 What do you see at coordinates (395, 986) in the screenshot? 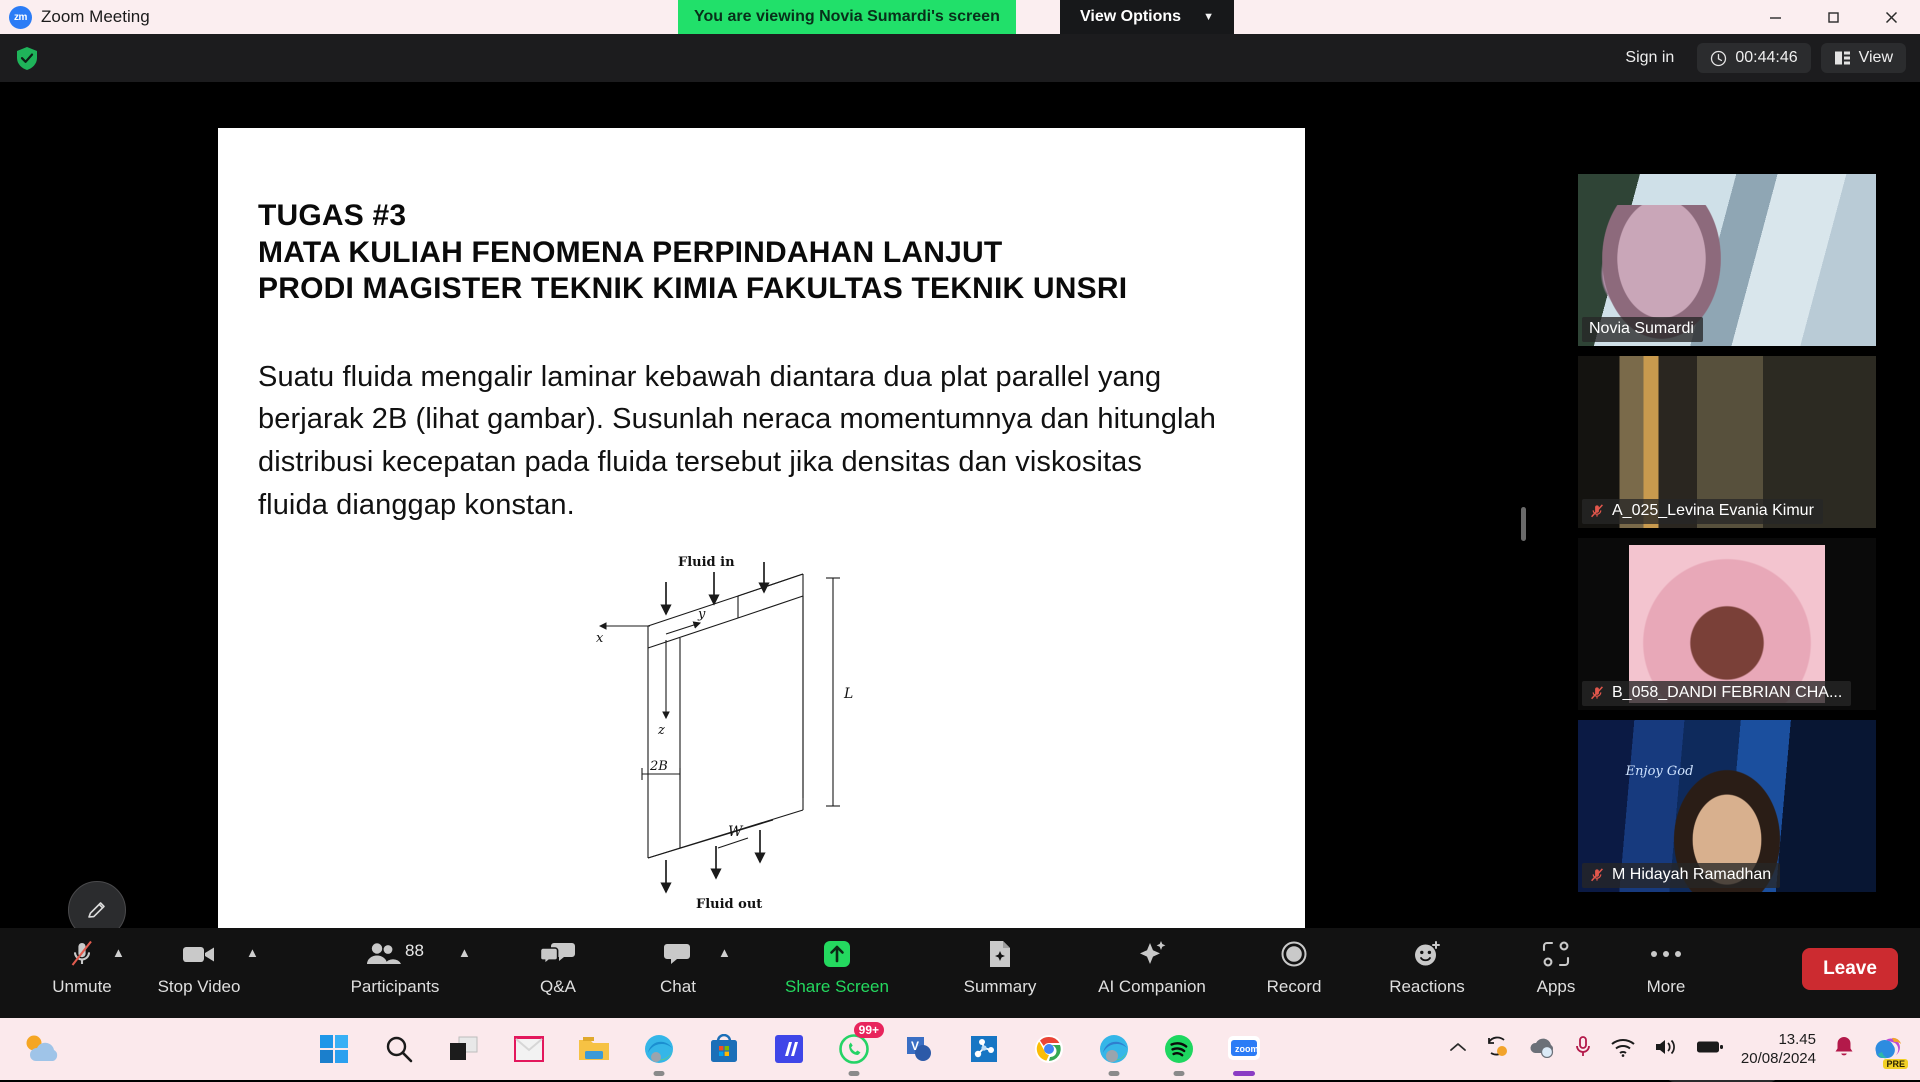
I see `toolbar-label: Participants` at bounding box center [395, 986].